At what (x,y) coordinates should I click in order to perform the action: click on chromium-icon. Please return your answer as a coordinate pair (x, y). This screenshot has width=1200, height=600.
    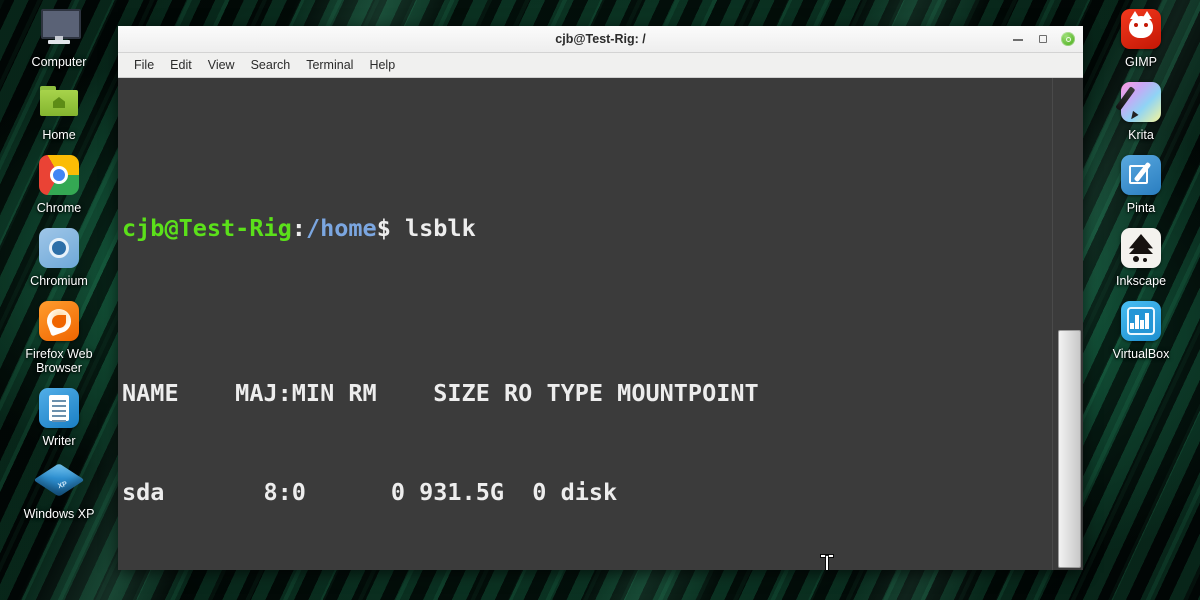
    Looking at the image, I should click on (59, 248).